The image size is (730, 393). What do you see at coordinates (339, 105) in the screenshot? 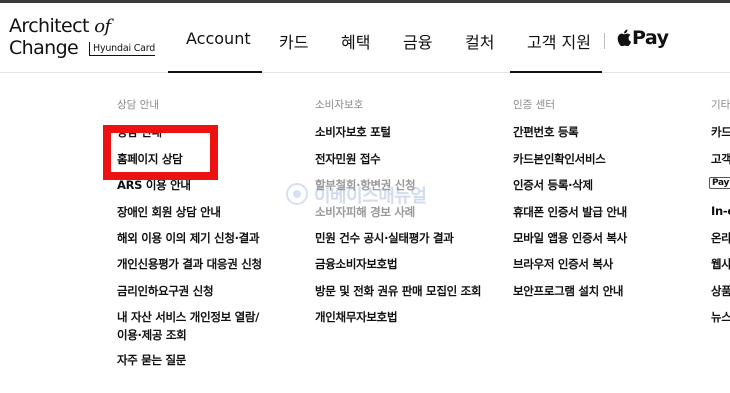
I see `column-title-consumer-protection: 소비자보호` at bounding box center [339, 105].